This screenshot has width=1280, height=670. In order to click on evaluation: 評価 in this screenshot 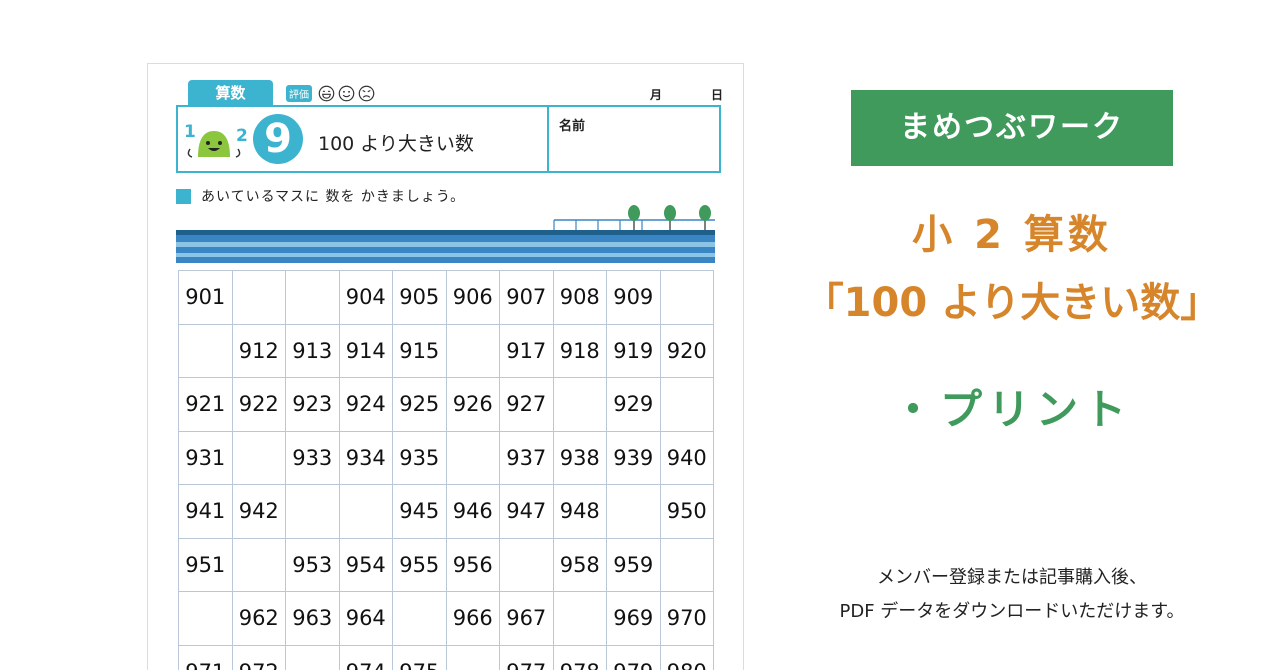, I will do `click(330, 93)`.